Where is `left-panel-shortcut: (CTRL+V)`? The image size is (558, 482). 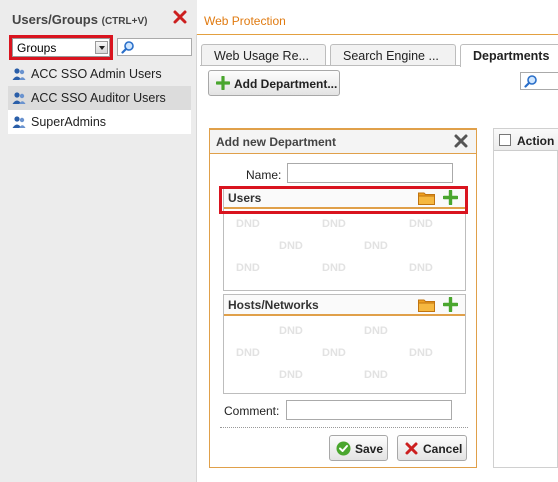 left-panel-shortcut: (CTRL+V) is located at coordinates (124, 21).